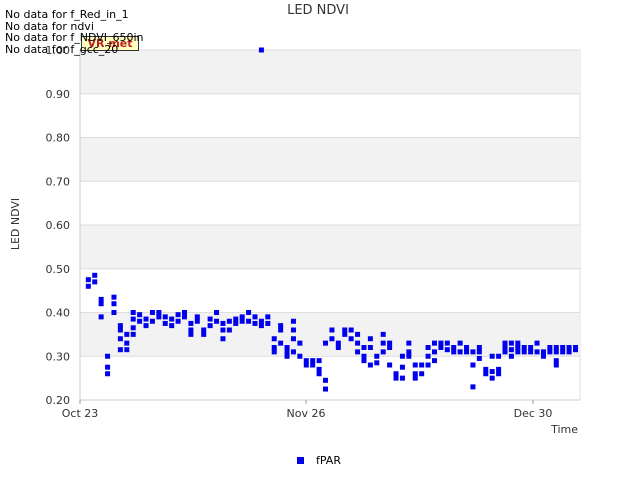 Image resolution: width=640 pixels, height=480 pixels. What do you see at coordinates (58, 313) in the screenshot?
I see `y-tick-label: 0.40` at bounding box center [58, 313].